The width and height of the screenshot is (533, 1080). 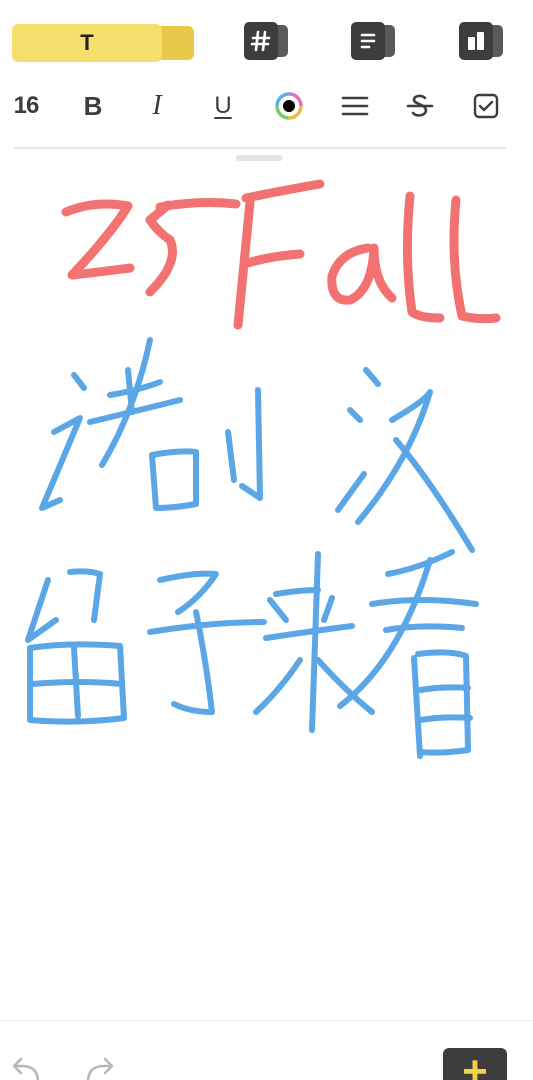 I want to click on align-lines-icon, so click(x=355, y=106).